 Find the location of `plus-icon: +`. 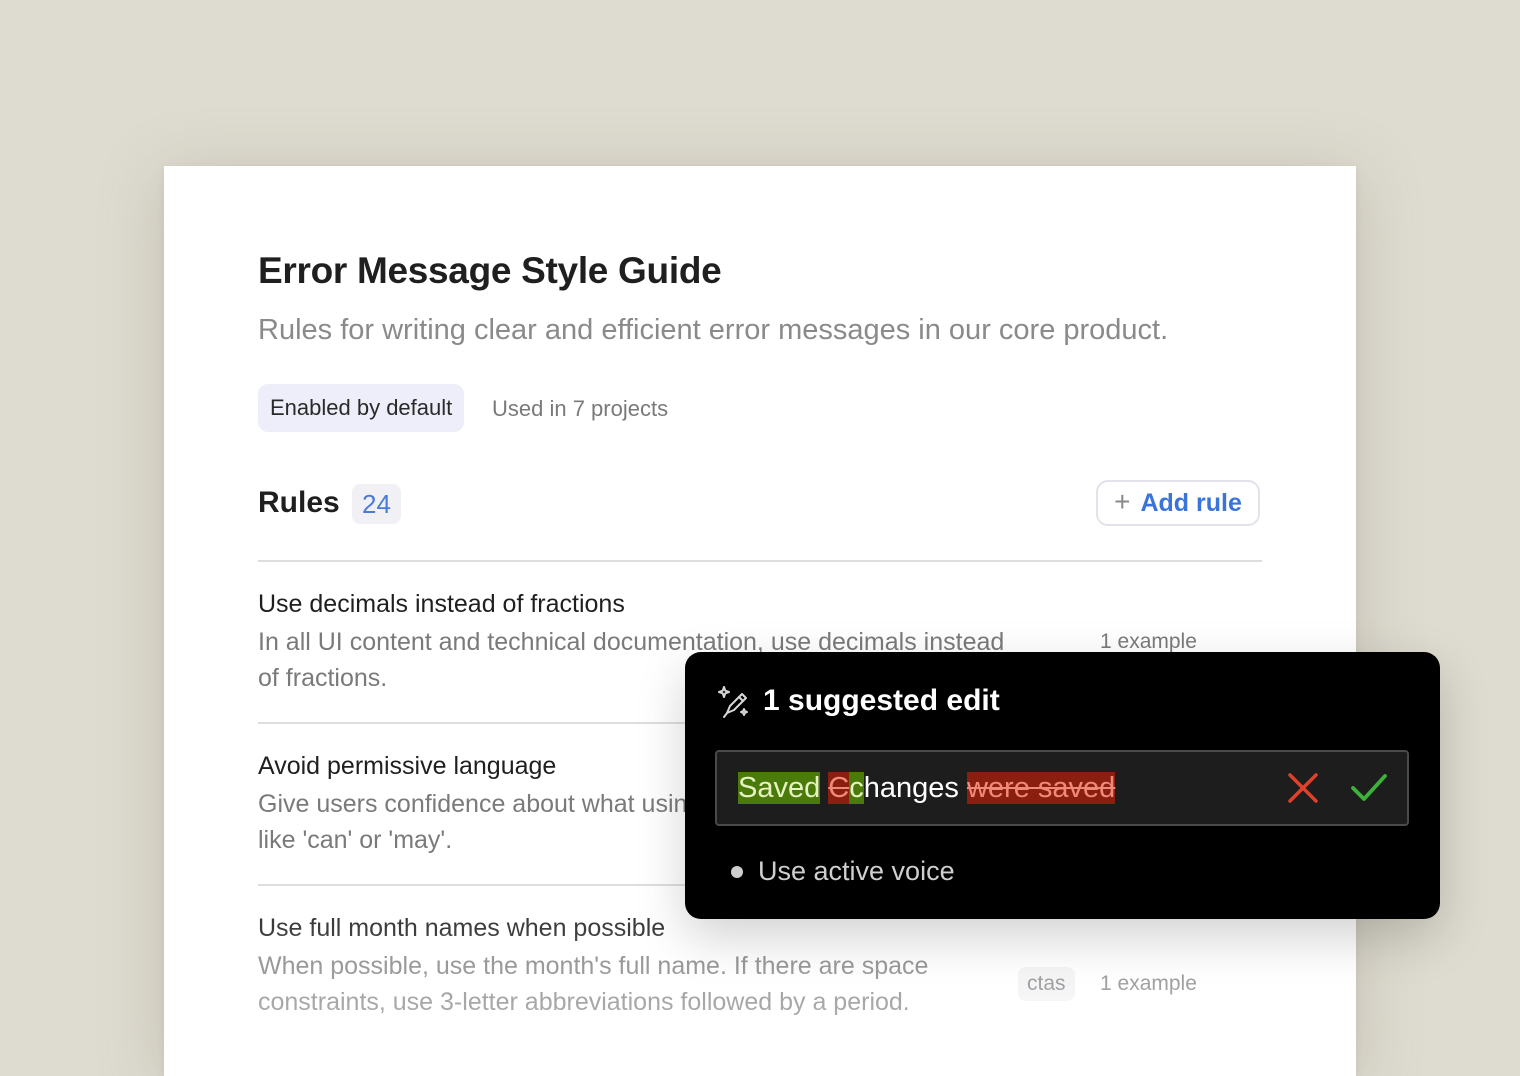

plus-icon: + is located at coordinates (1122, 501).